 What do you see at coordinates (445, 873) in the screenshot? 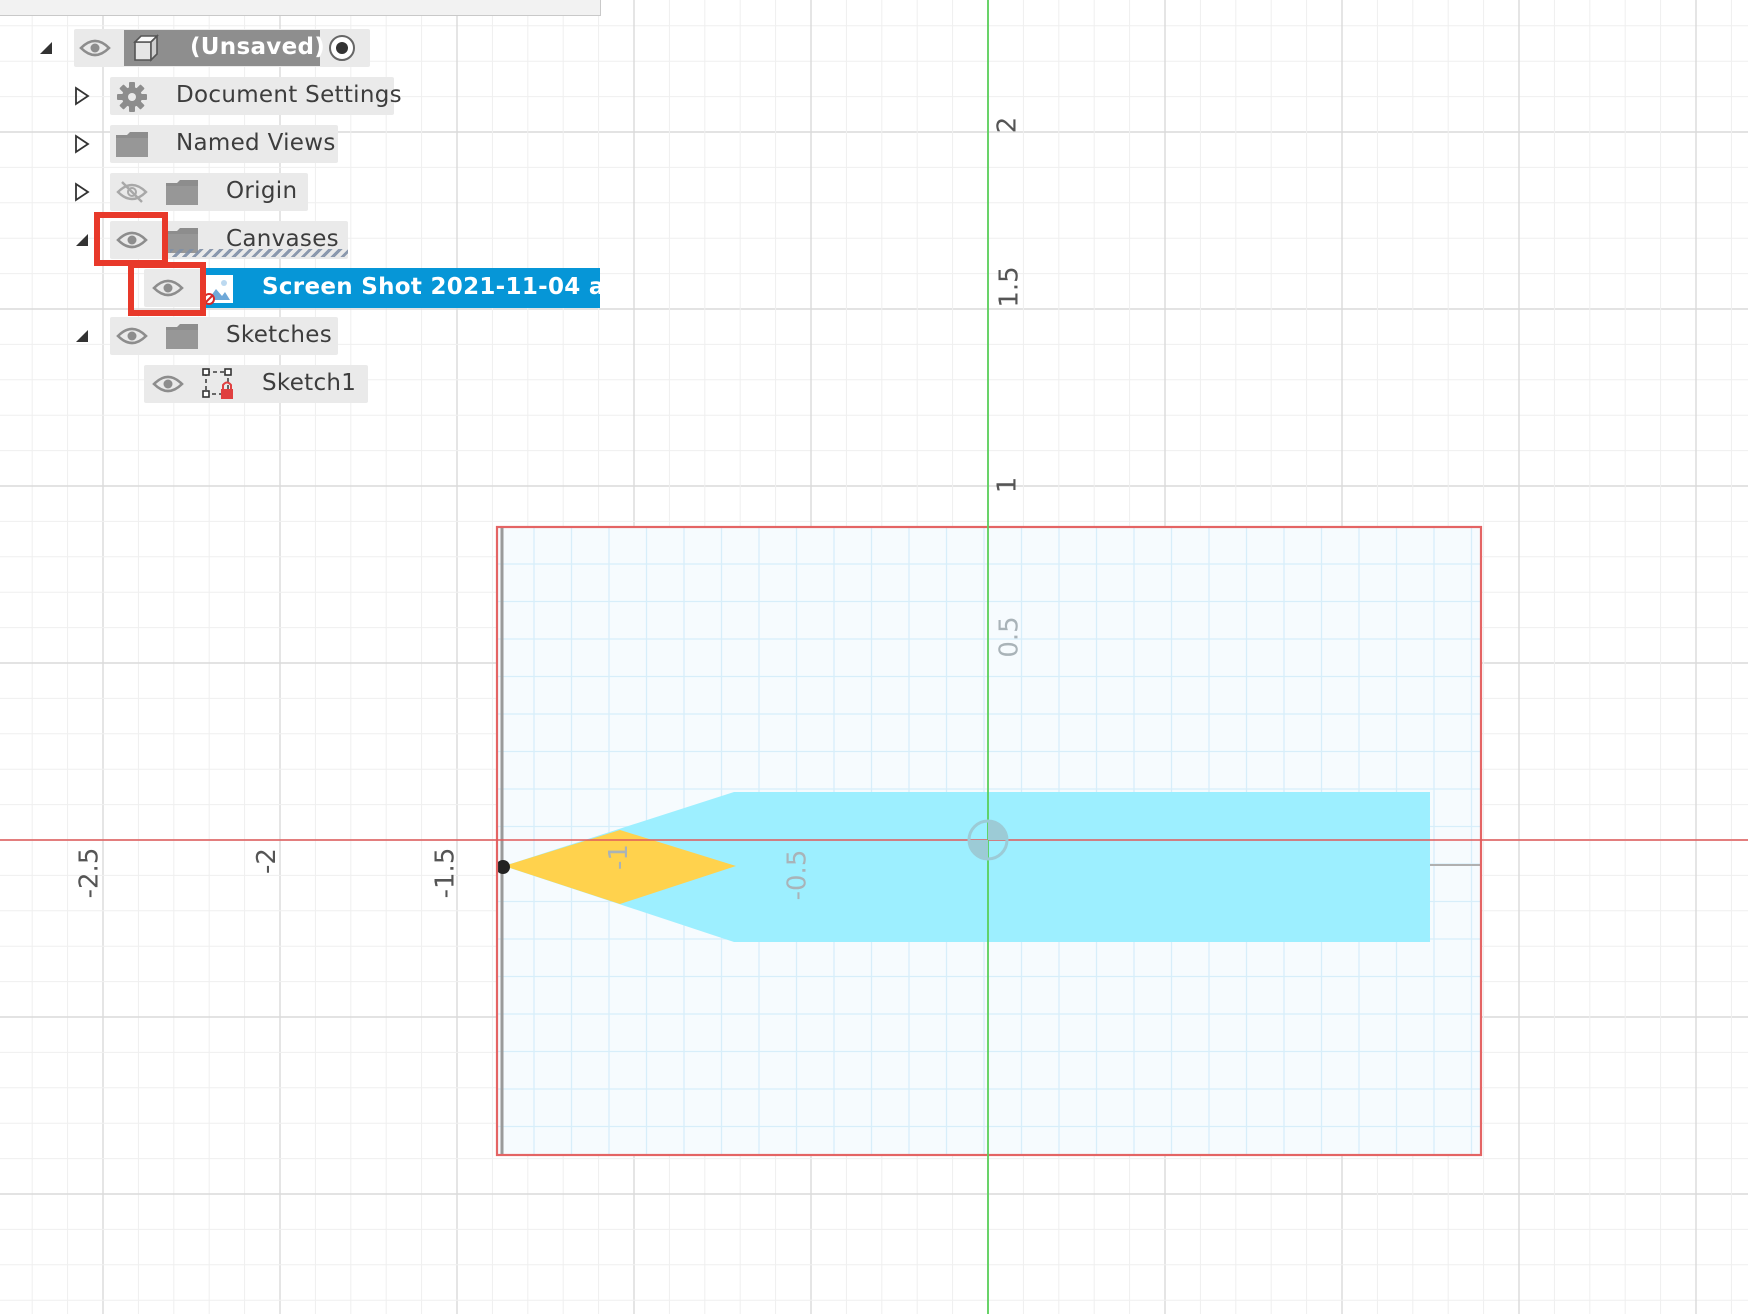
I see `x-axis-label-neg1.5: -1.5` at bounding box center [445, 873].